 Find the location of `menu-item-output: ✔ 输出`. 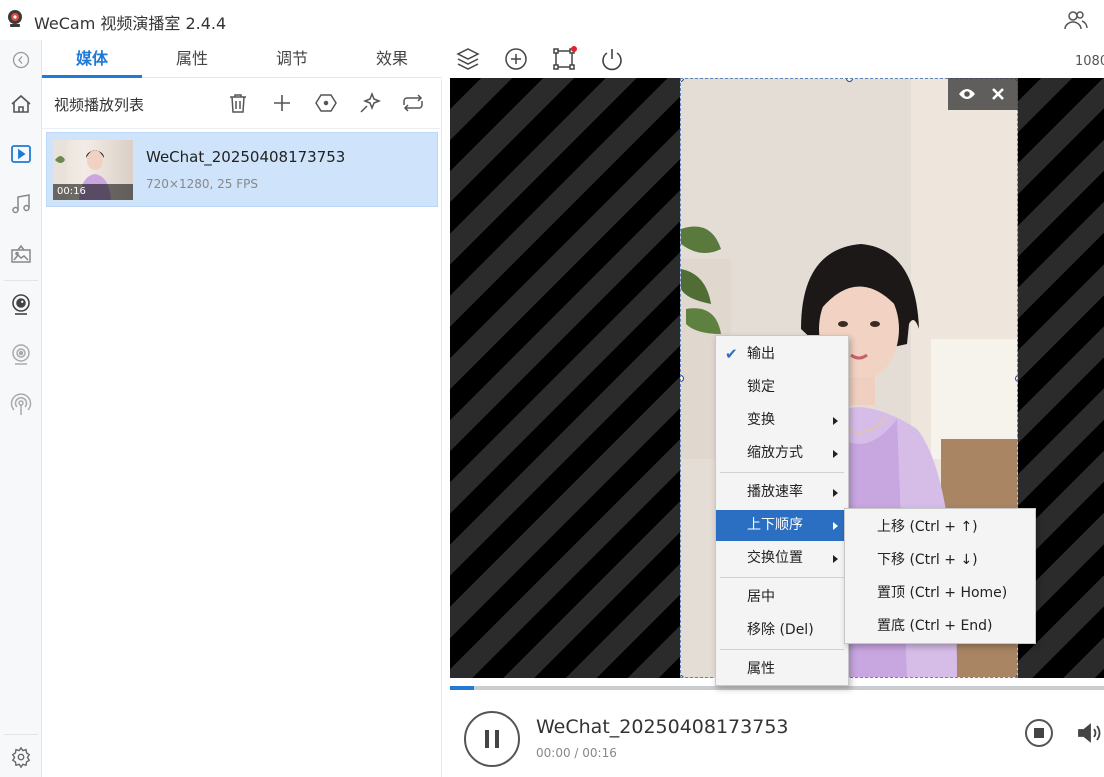

menu-item-output: ✔ 输出 is located at coordinates (782, 354).